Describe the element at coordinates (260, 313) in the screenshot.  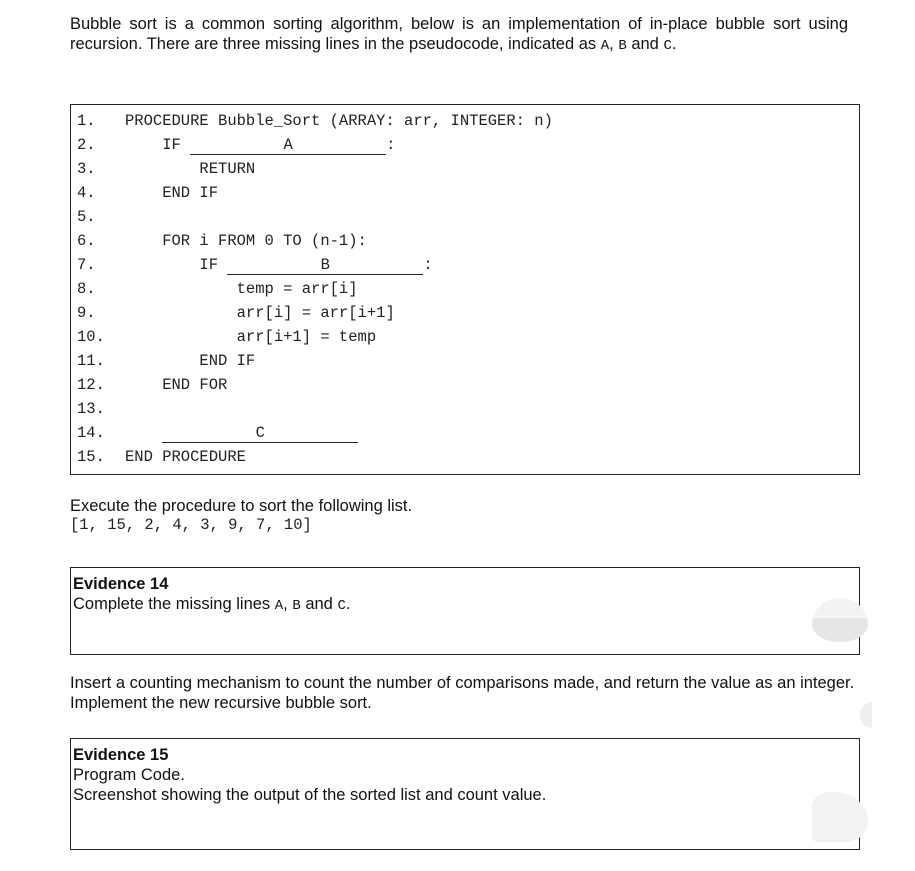
I see `code-text: arr[i] = arr[i+1]` at that location.